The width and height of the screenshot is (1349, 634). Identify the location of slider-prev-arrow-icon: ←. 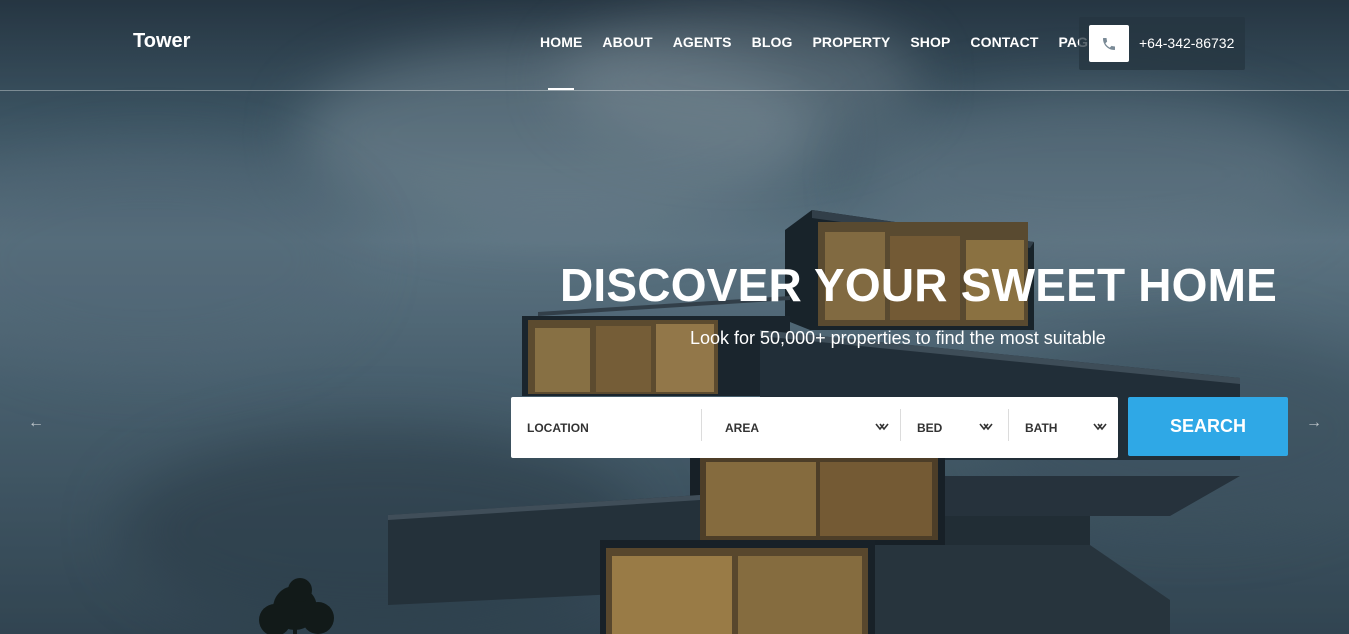
(36, 423).